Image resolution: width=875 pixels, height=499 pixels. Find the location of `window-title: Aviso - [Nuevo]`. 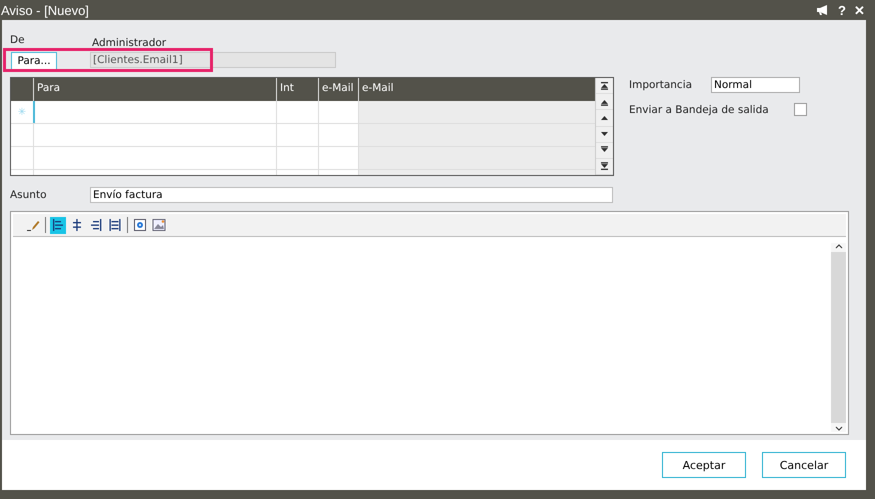

window-title: Aviso - [Nuevo] is located at coordinates (45, 10).